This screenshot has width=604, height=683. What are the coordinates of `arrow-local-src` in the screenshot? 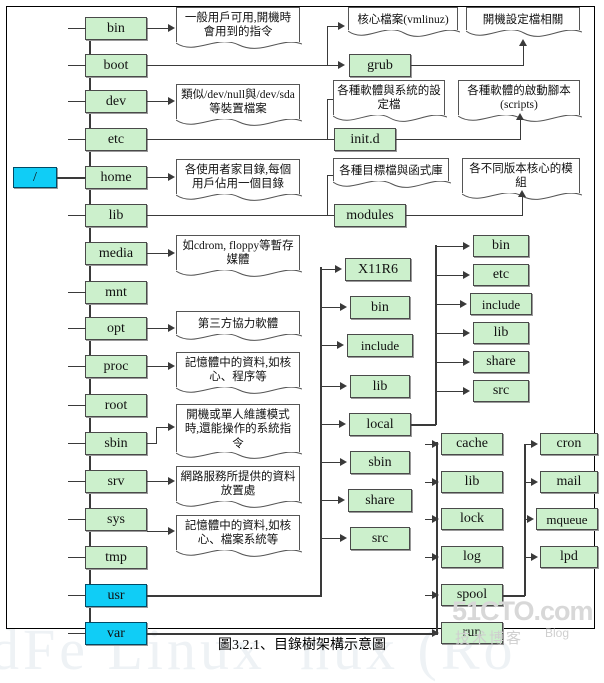 It's located at (466, 391).